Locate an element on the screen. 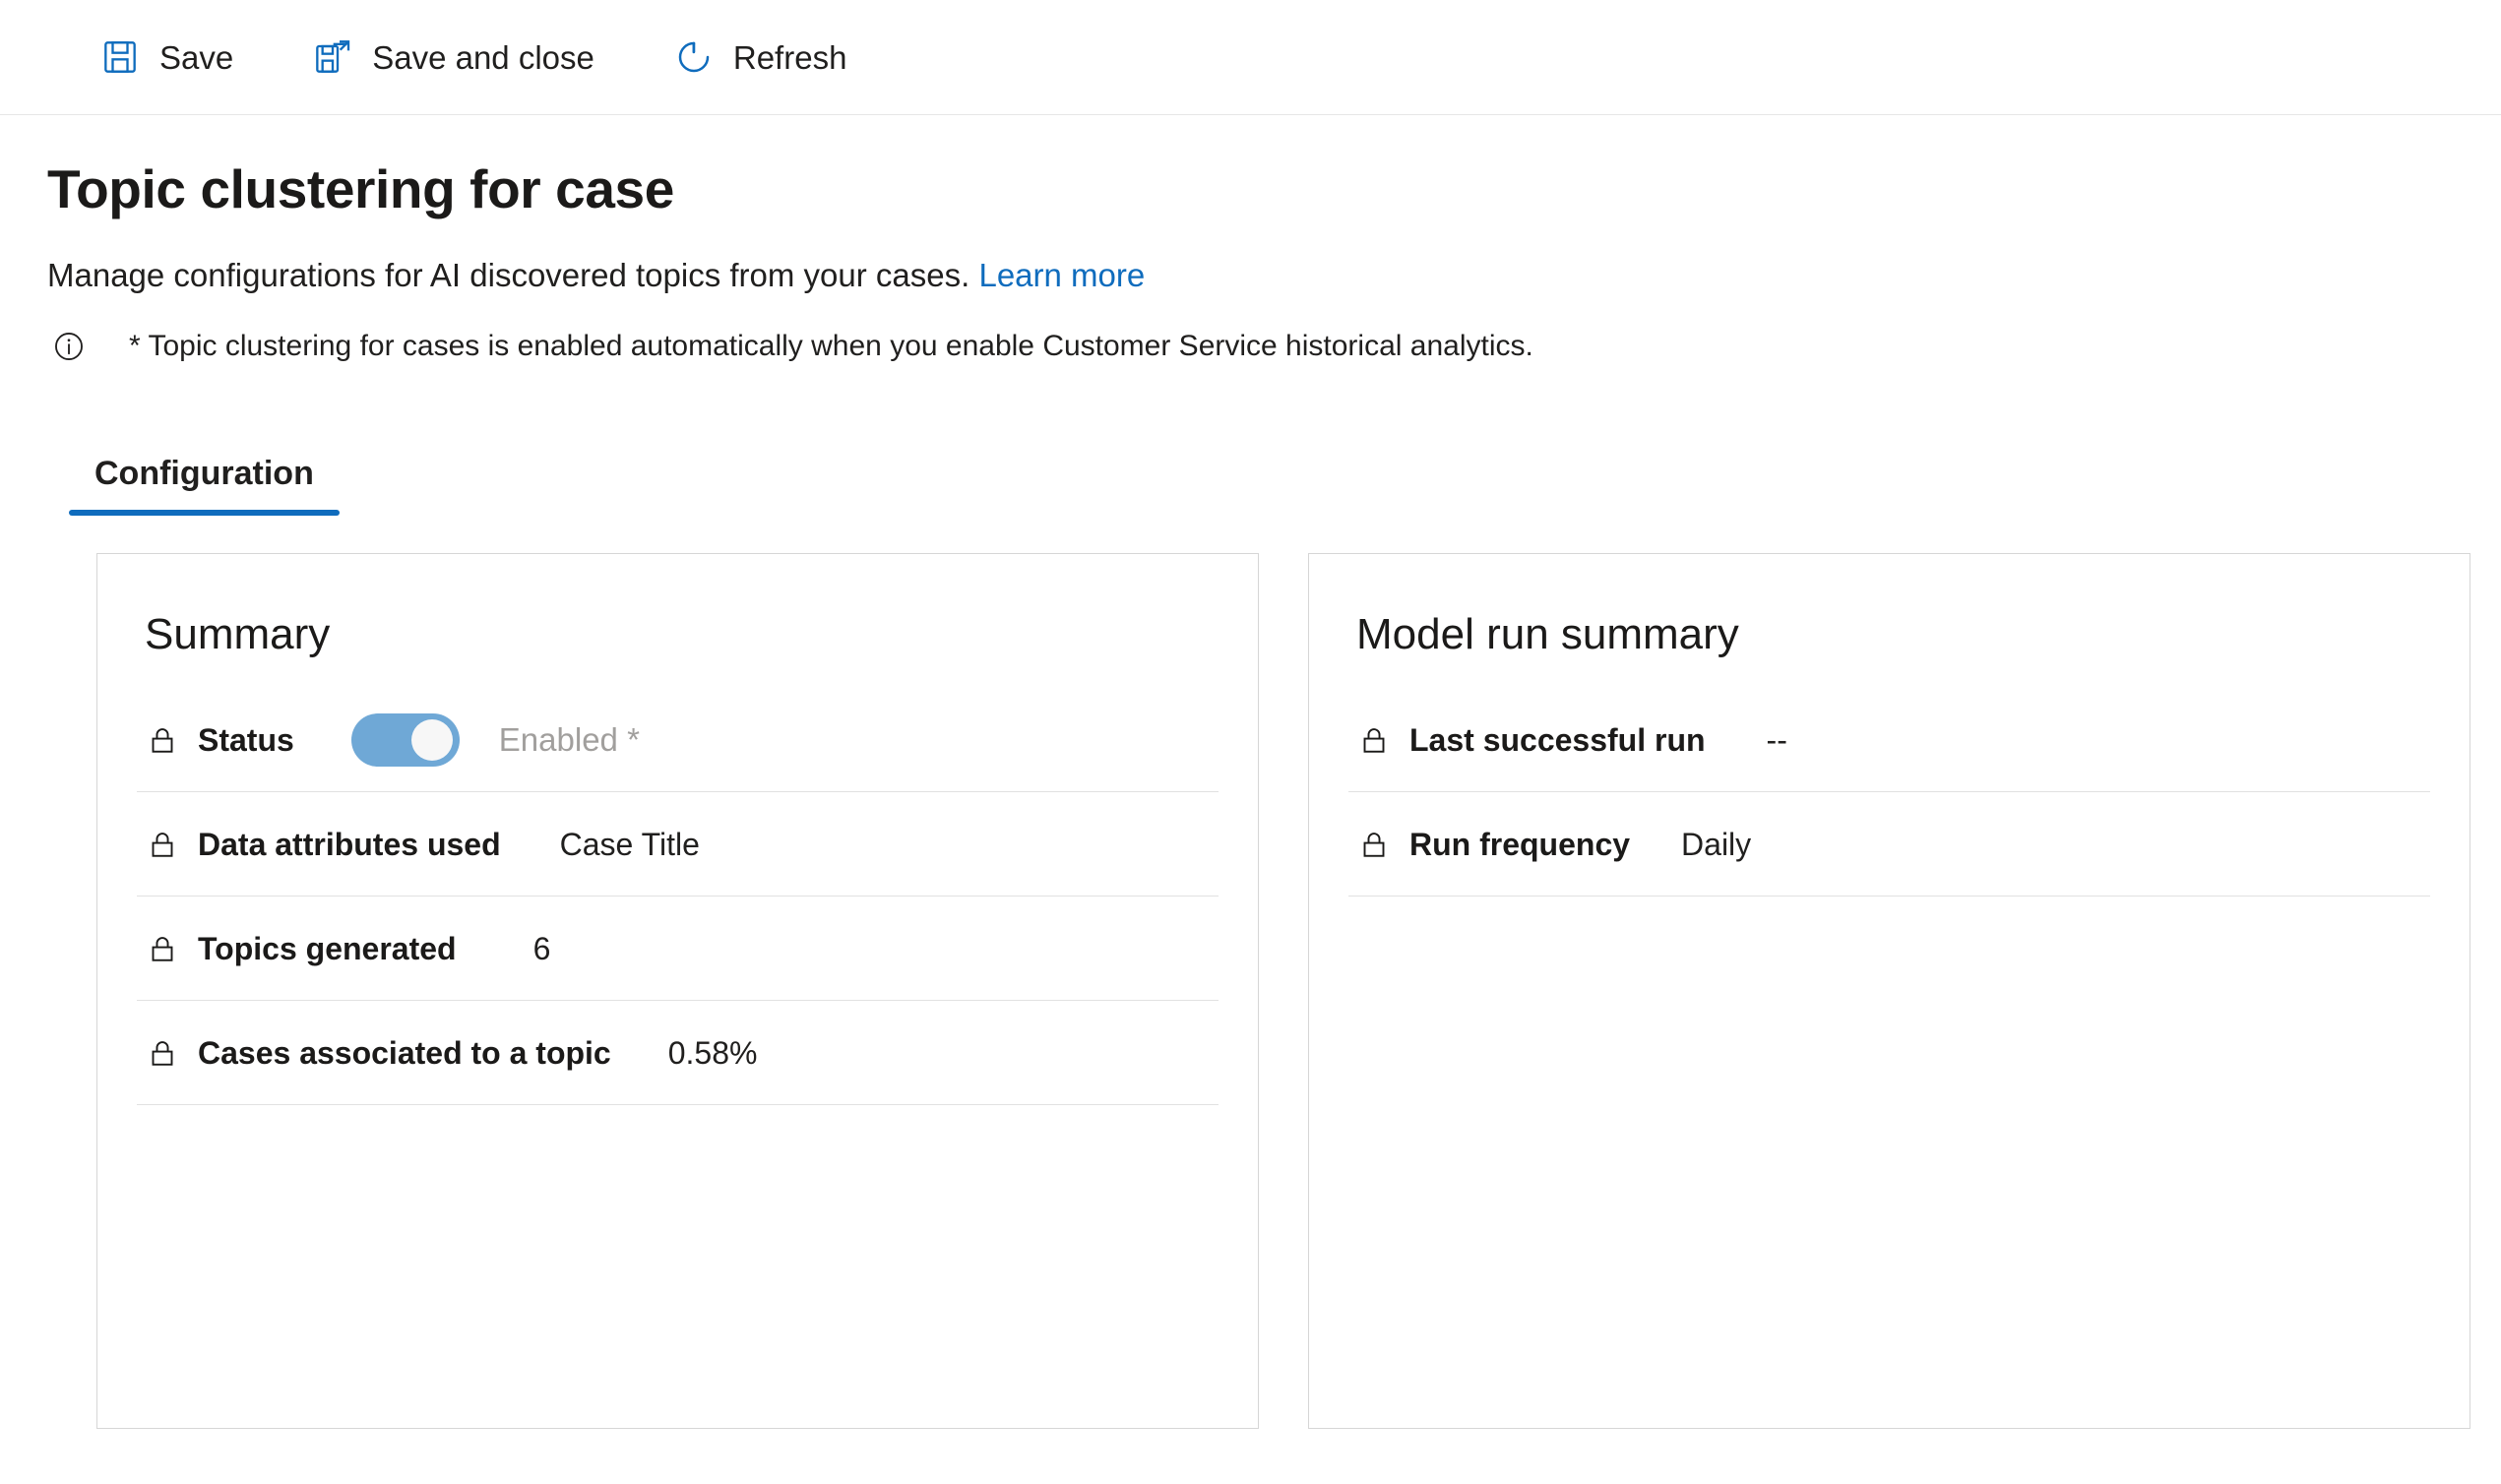  summary-row-data-attributes-label: Data attributes used is located at coordinates (349, 844).